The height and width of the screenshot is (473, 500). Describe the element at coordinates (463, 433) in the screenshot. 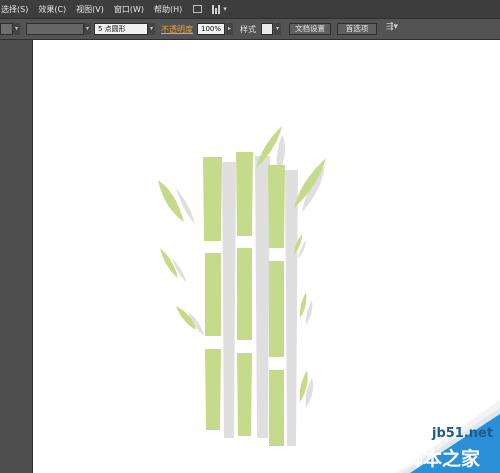

I see `watermark-site: jb51.net` at that location.